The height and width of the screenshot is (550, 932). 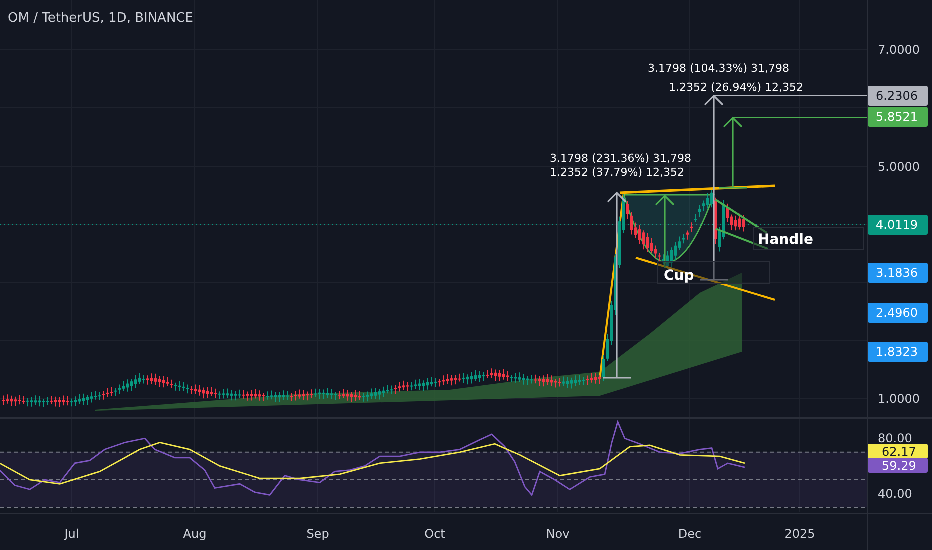 What do you see at coordinates (895, 439) in the screenshot?
I see `rsi-tick: 80.00` at bounding box center [895, 439].